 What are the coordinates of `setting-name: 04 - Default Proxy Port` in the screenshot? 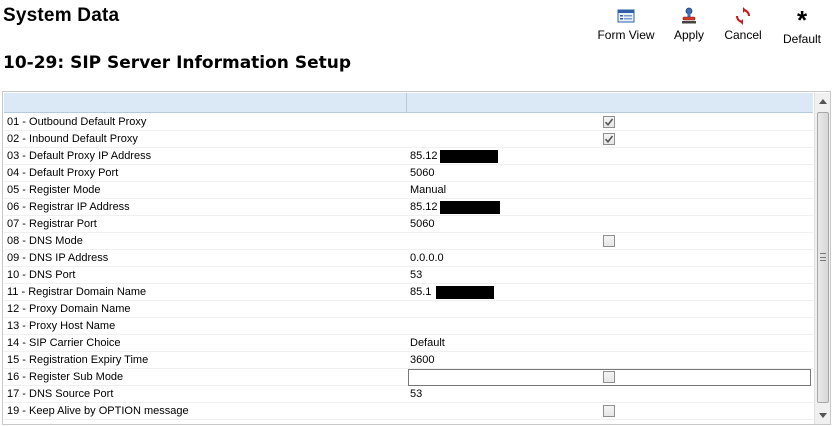 It's located at (63, 173).